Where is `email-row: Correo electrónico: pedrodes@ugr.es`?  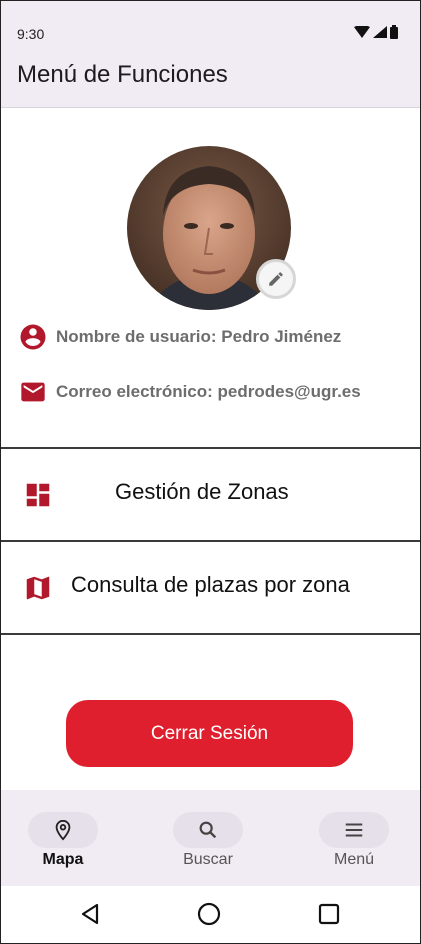
email-row: Correo electrónico: pedrodes@ugr.es is located at coordinates (189, 392).